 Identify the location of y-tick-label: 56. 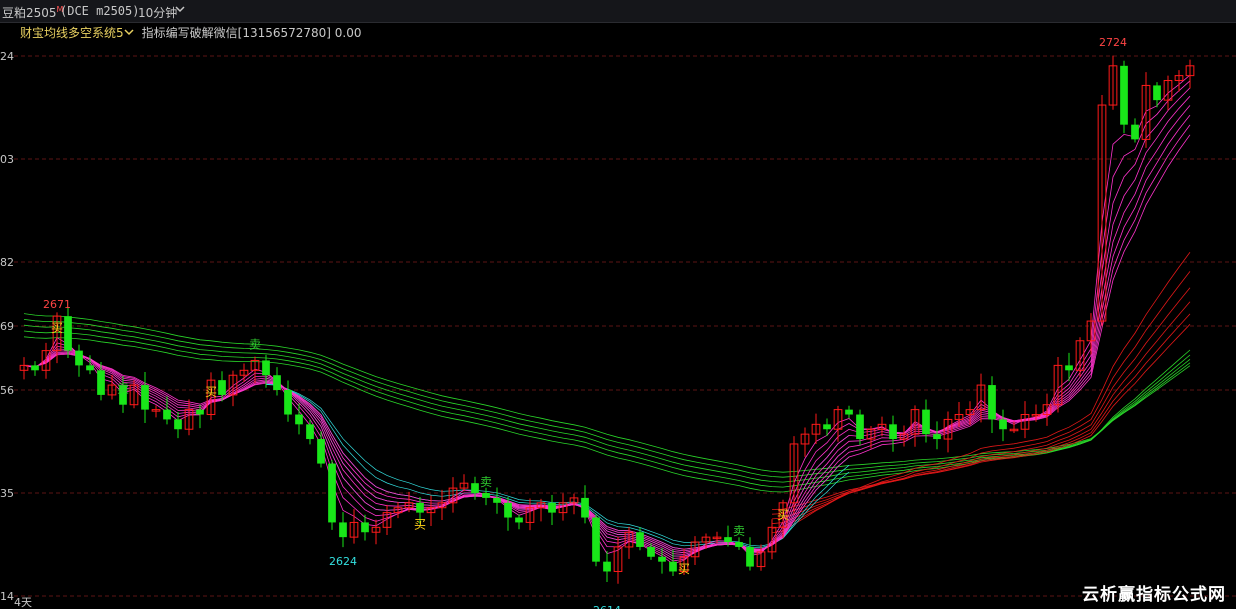
(7, 390).